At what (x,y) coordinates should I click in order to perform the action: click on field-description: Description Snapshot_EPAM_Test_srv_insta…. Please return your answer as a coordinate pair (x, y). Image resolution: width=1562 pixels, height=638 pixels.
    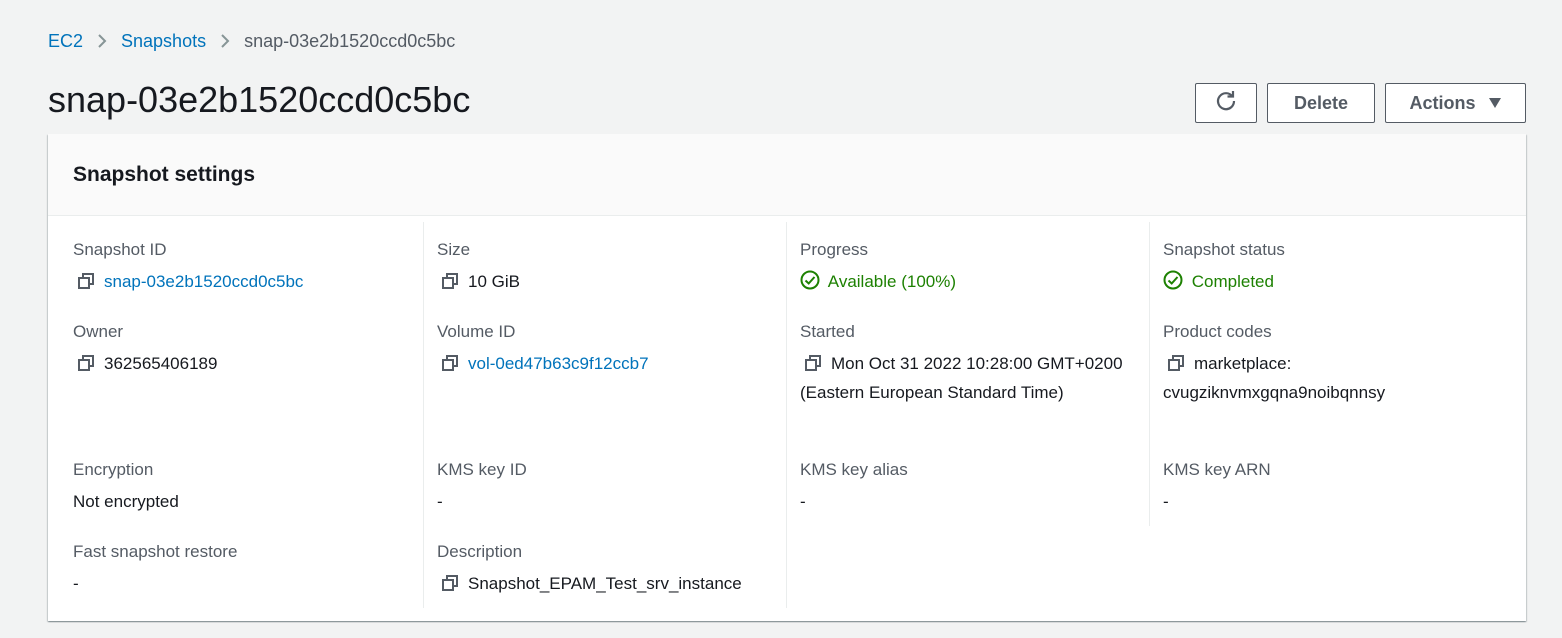
    Looking at the image, I should click on (605, 570).